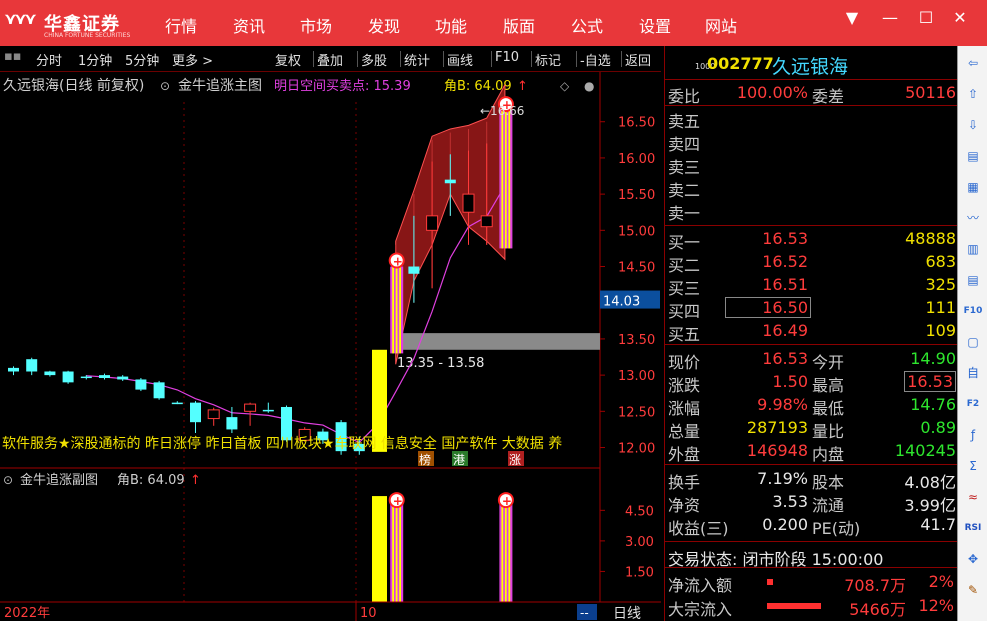  What do you see at coordinates (973, 342) in the screenshot?
I see `doc-icon: ▢` at bounding box center [973, 342].